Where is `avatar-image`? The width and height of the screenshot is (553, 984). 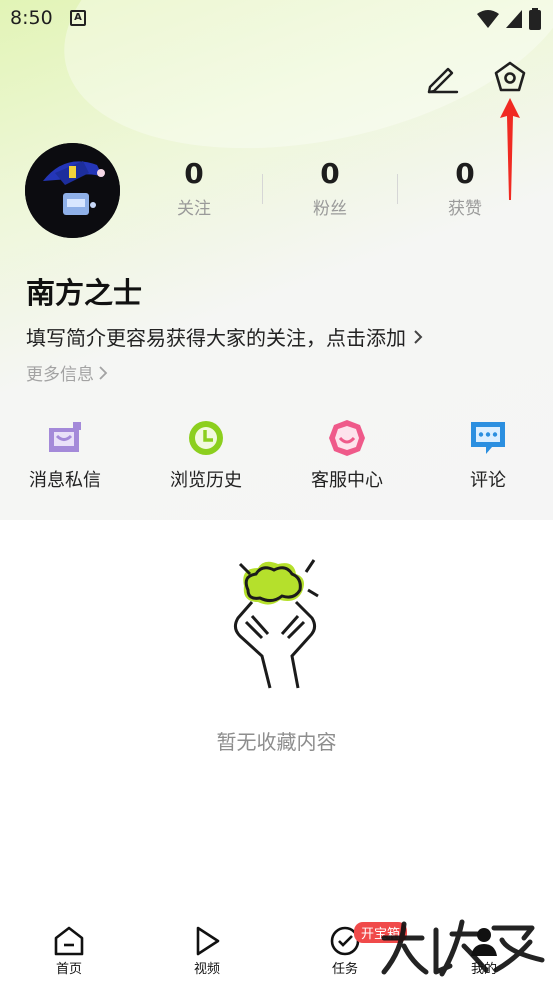
avatar-image is located at coordinates (72, 190).